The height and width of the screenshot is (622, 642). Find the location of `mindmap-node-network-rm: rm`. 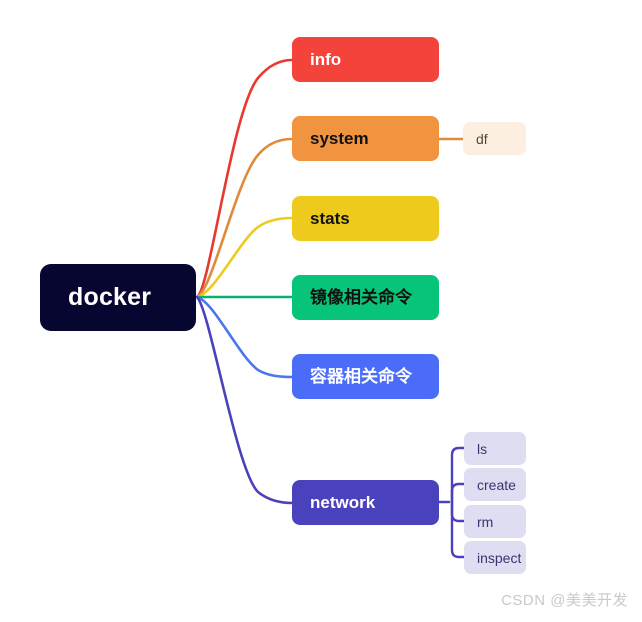

mindmap-node-network-rm: rm is located at coordinates (495, 521).